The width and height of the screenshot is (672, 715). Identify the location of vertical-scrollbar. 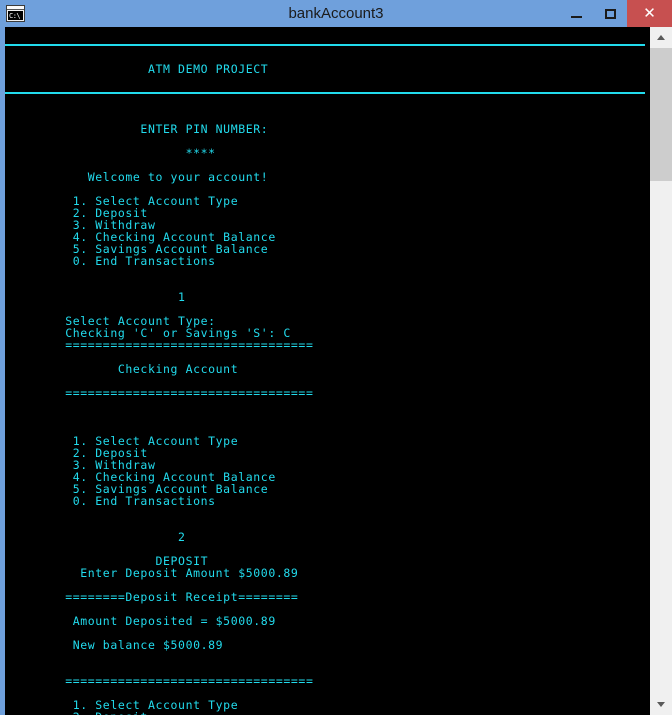
(661, 371).